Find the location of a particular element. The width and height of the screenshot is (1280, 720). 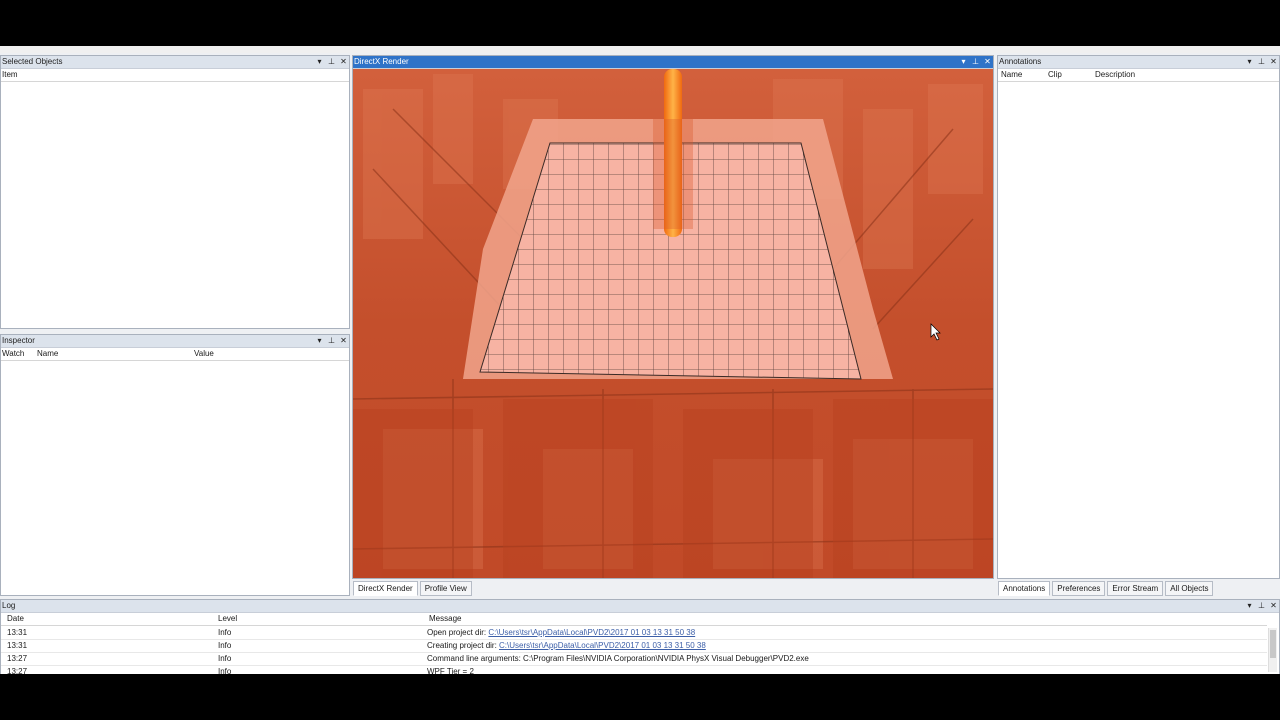

tab-all-objects: All Objects is located at coordinates (1189, 588).